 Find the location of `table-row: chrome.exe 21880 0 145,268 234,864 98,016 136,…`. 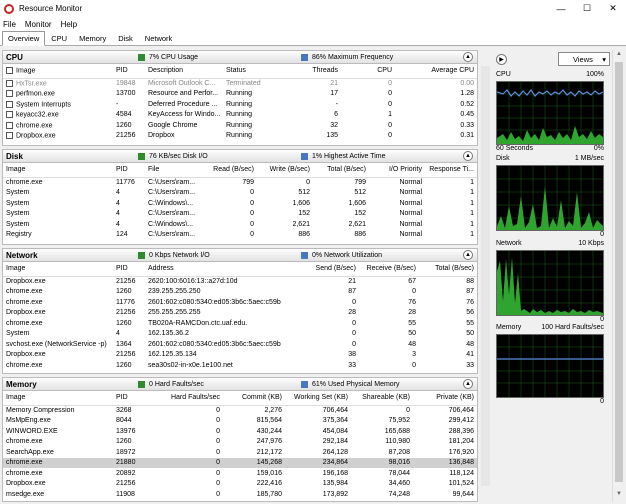

table-row: chrome.exe 21880 0 145,268 234,864 98,016 136,… is located at coordinates (240, 462).